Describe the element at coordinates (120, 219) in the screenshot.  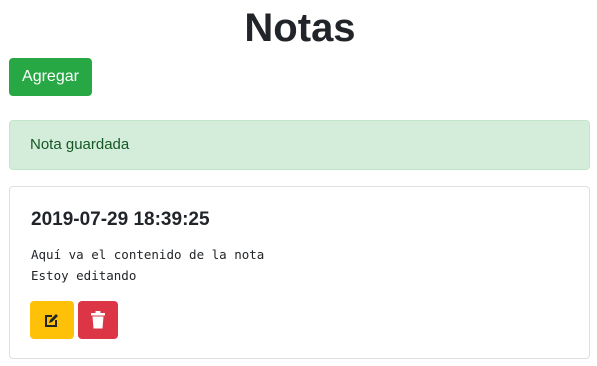
I see `note-date: 2019-07-29 18:39:25` at that location.